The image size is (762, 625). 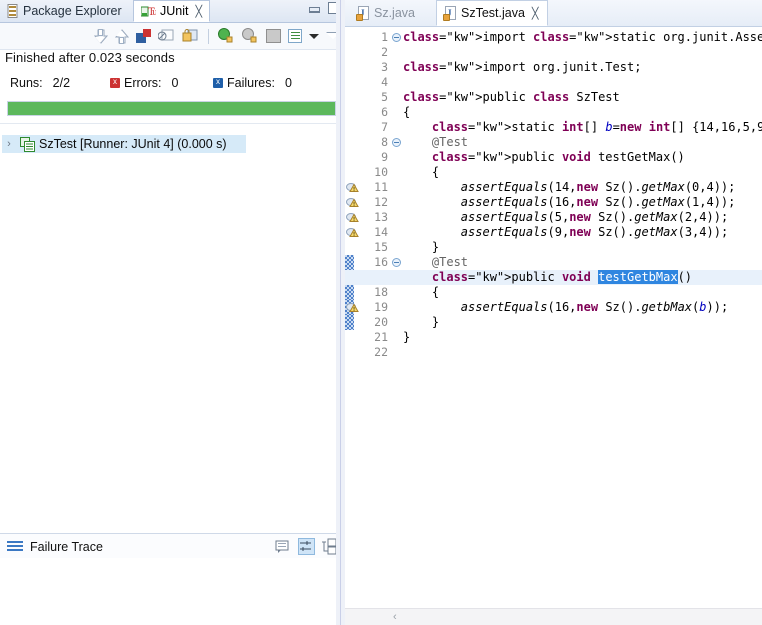 I want to click on code-line: assertEquals(5,new Sz().getMax(2,4));, so click(x=565, y=217).